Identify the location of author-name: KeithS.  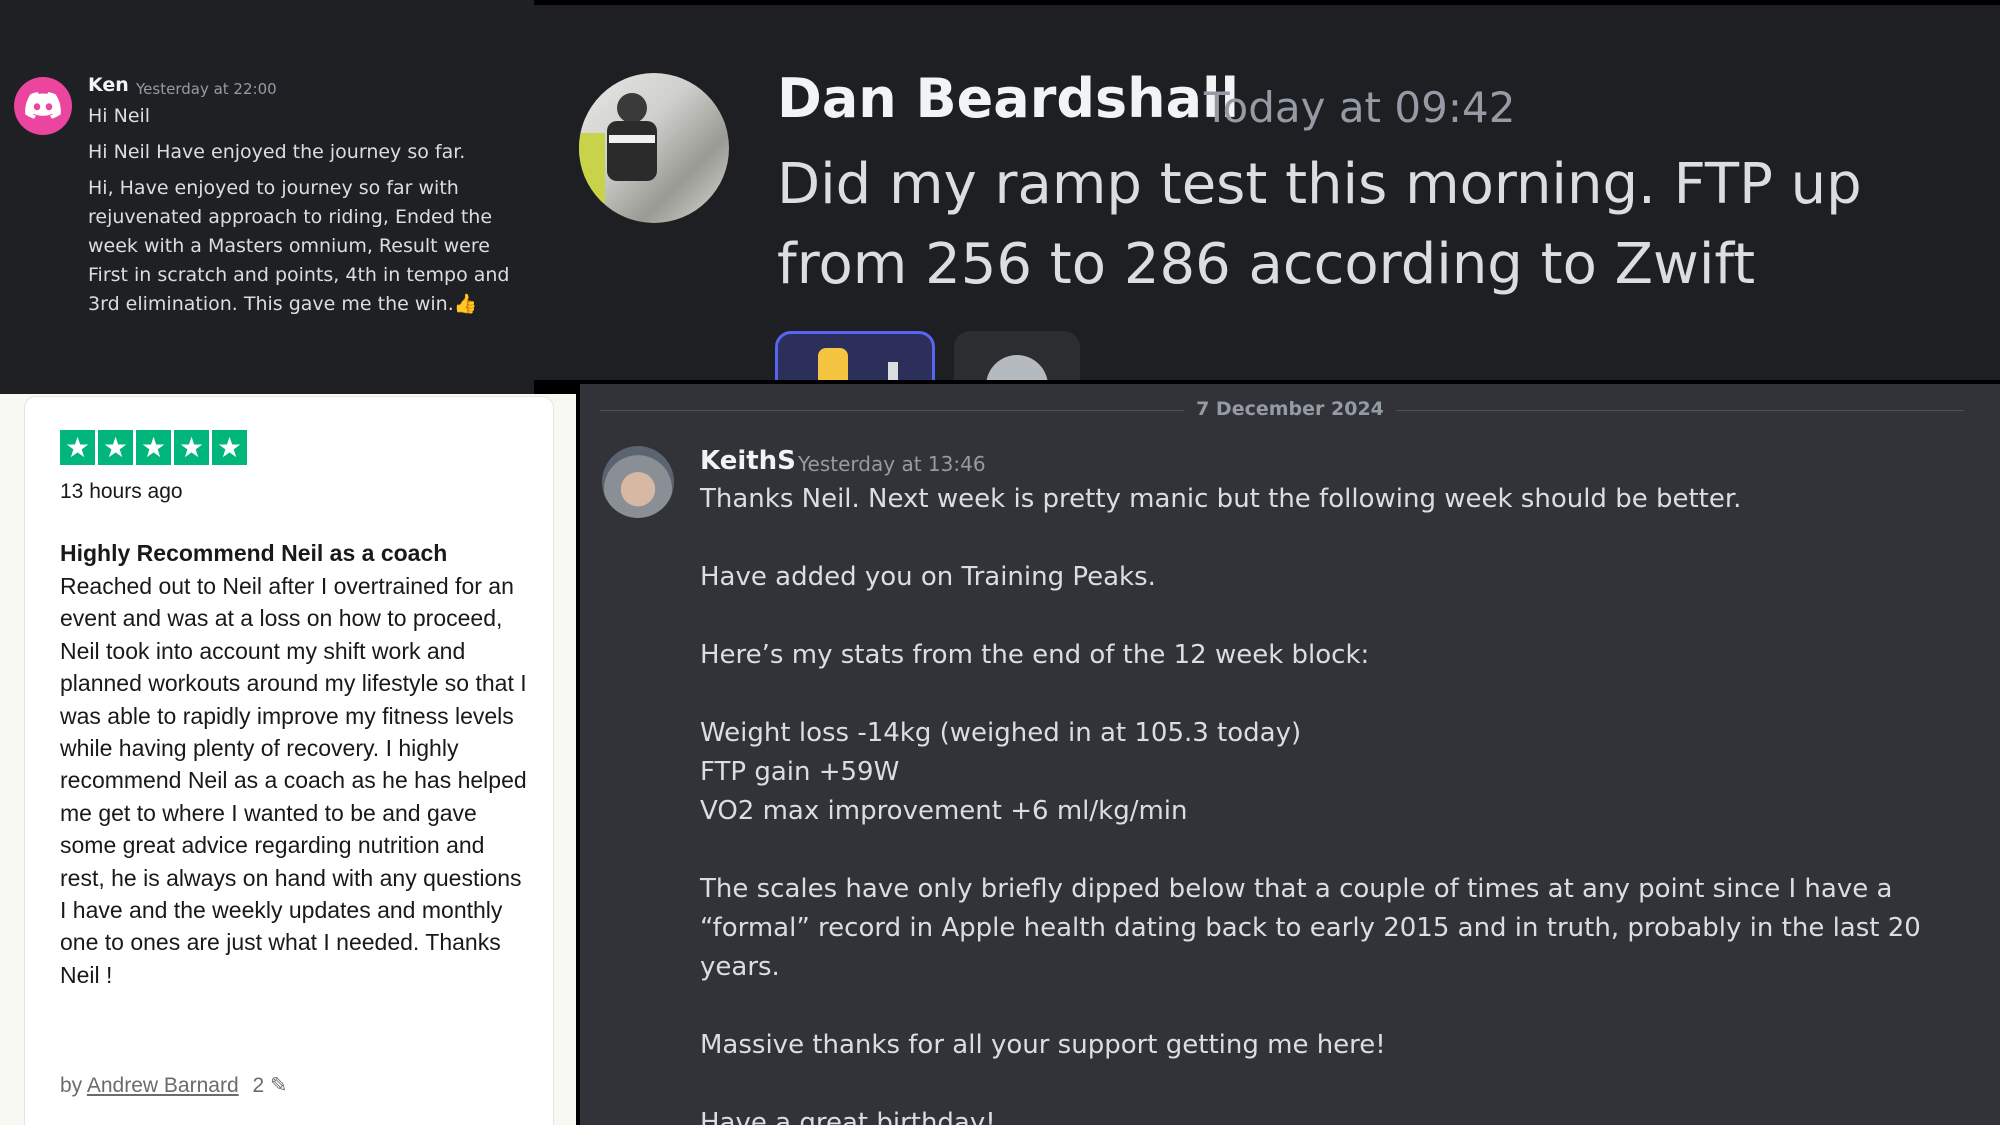
(748, 461).